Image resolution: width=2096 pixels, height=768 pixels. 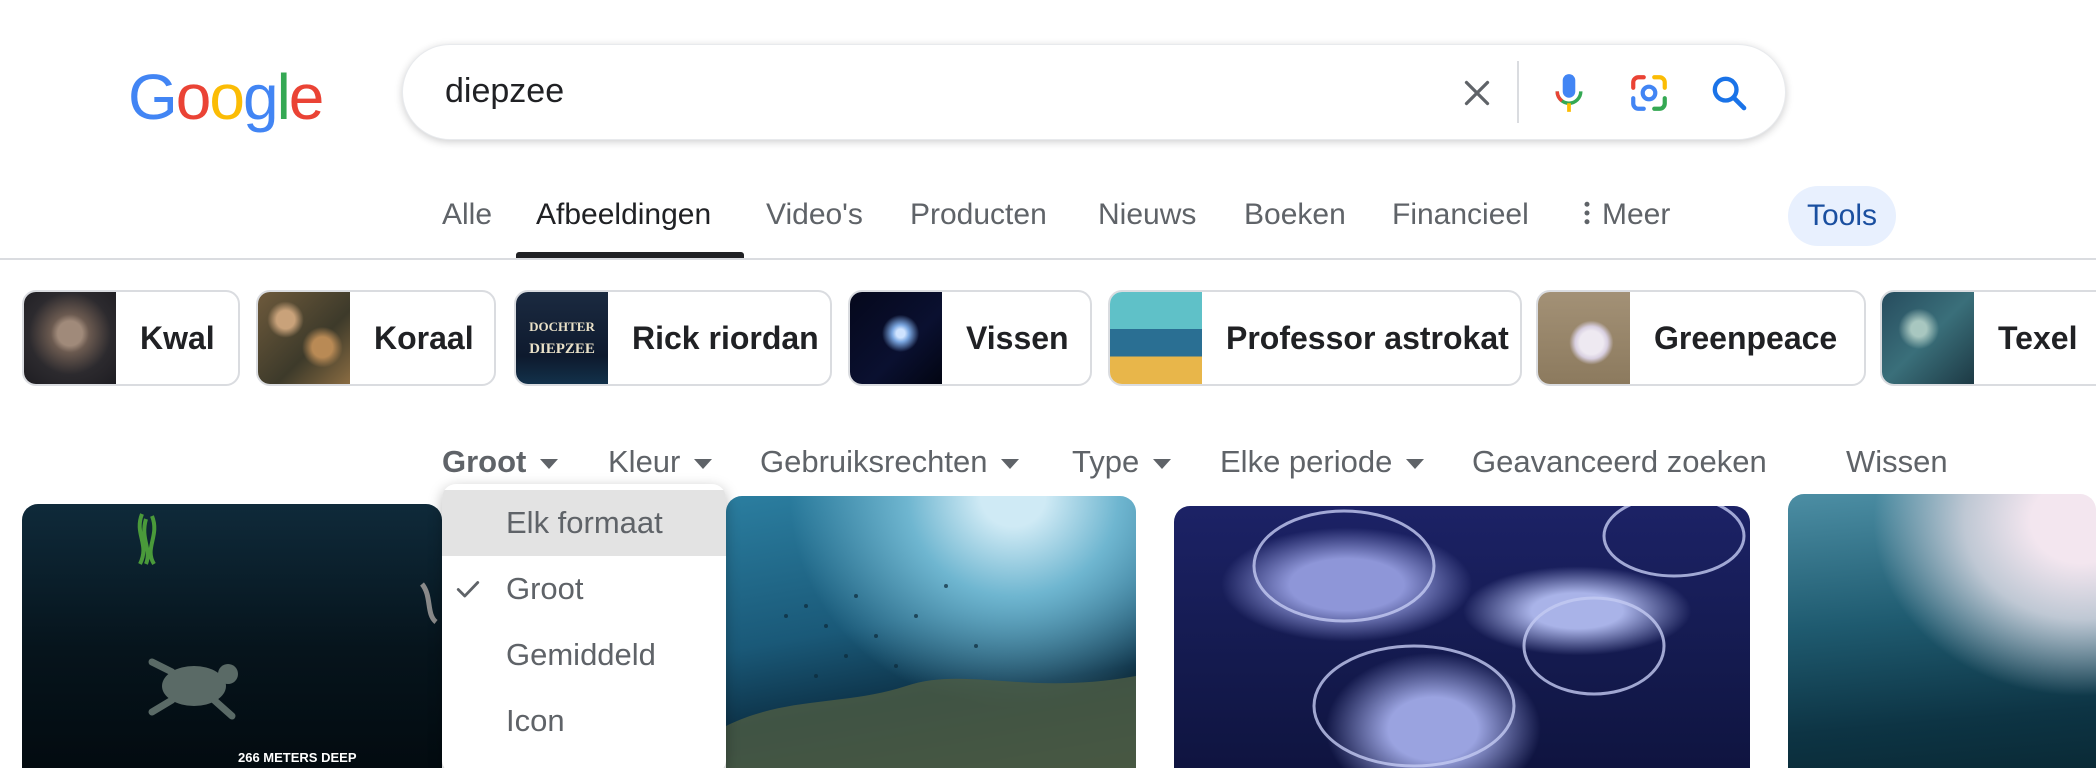 I want to click on chip-texel: Texel, so click(x=1988, y=338).